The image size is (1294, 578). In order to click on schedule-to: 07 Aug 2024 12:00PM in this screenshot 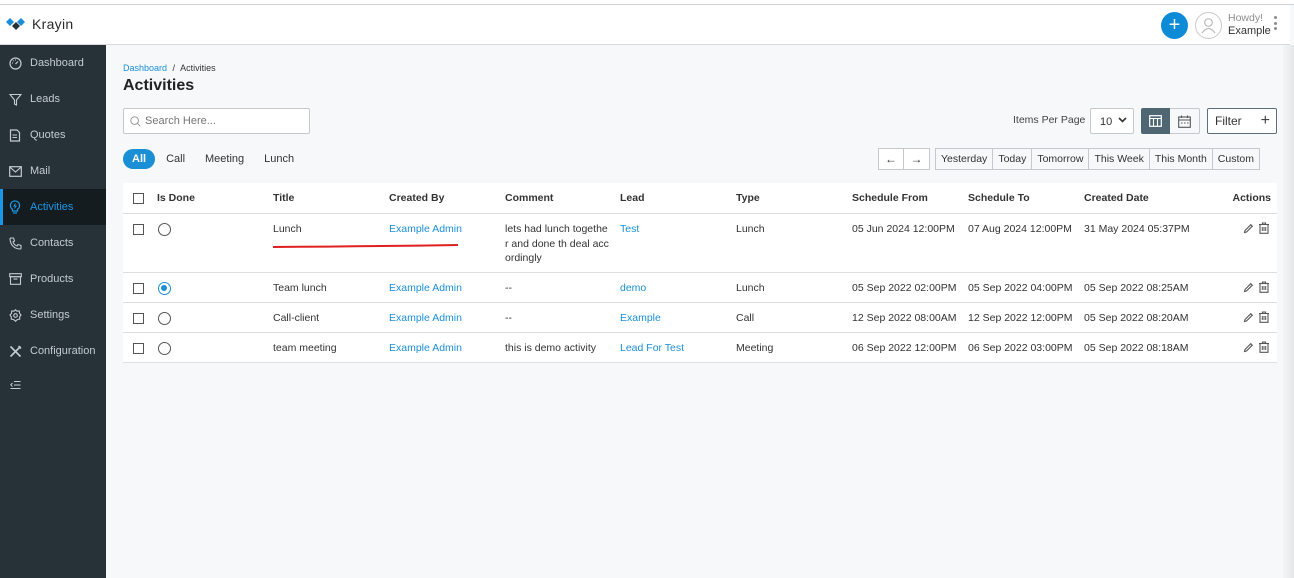, I will do `click(1020, 229)`.